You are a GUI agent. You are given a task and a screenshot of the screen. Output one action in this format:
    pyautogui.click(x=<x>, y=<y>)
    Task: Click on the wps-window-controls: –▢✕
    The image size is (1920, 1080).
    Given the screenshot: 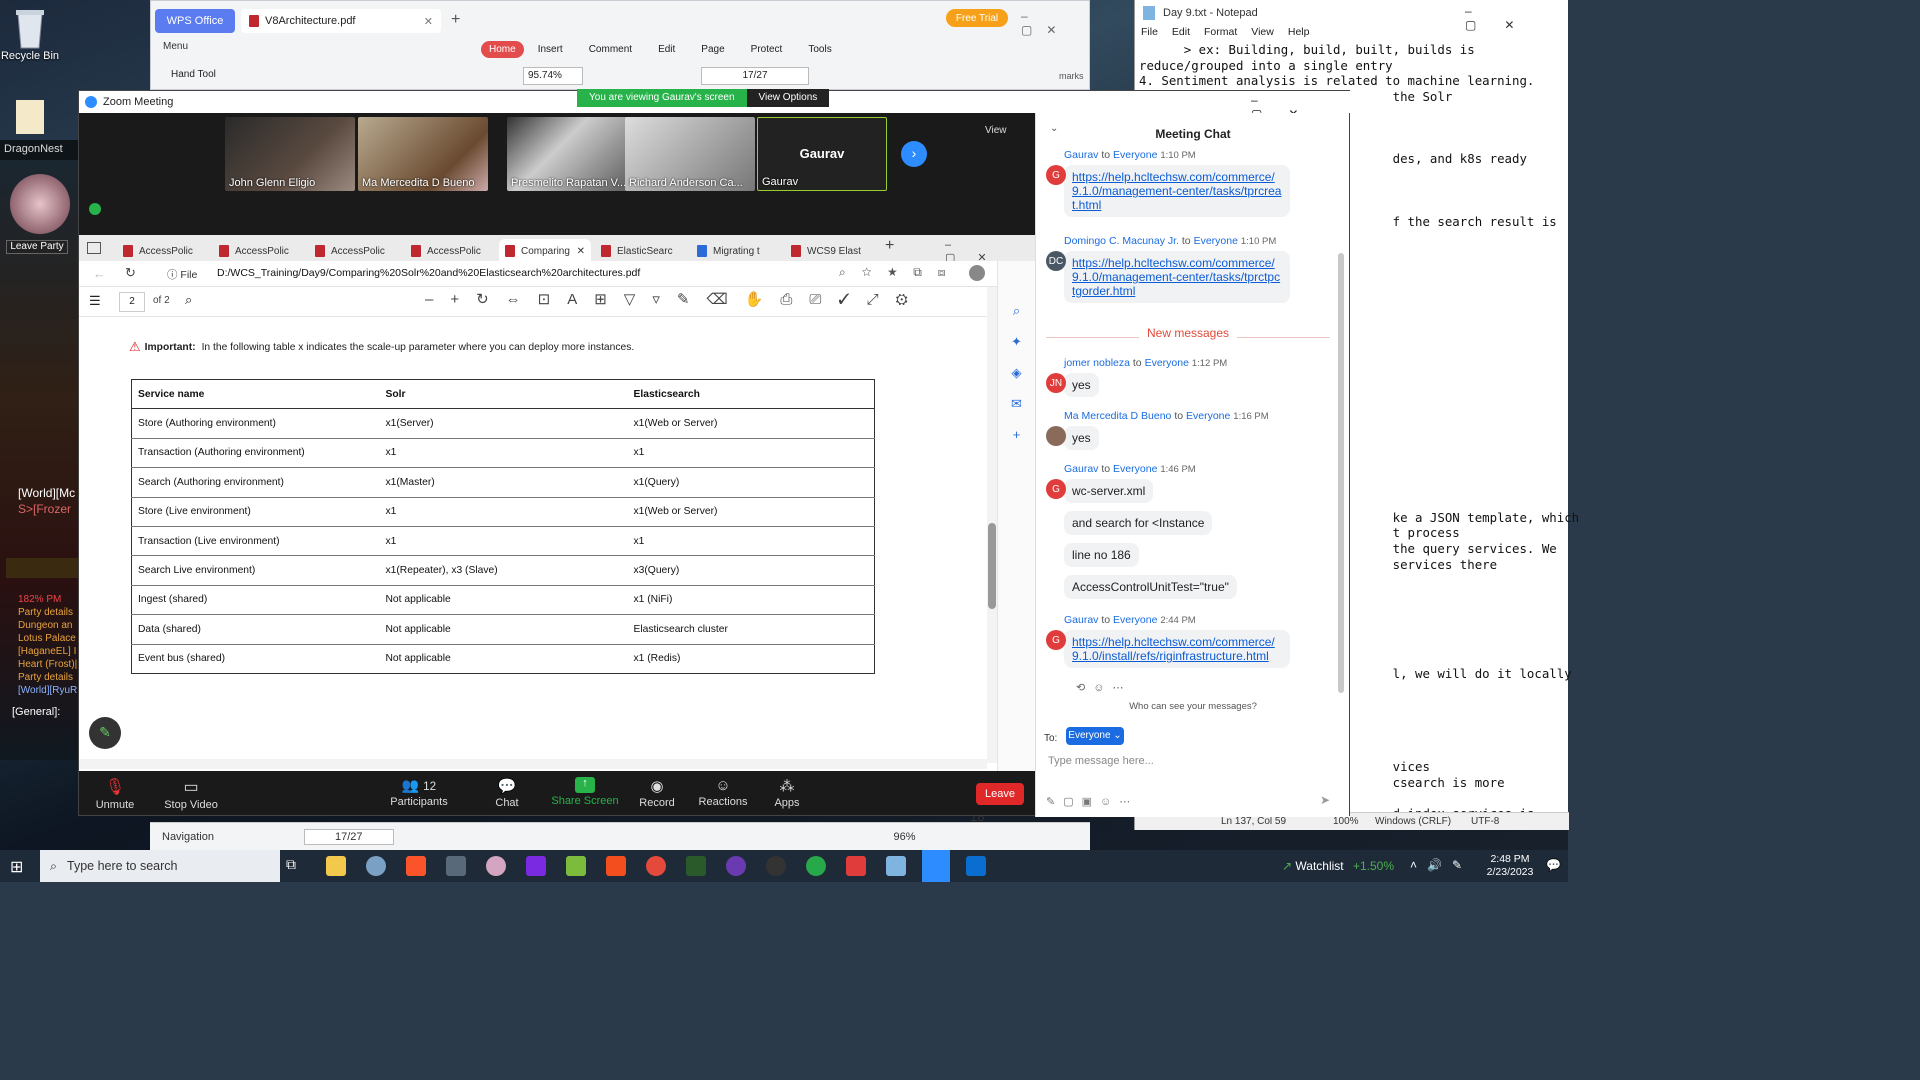 What is the action you would take?
    pyautogui.click(x=1055, y=23)
    